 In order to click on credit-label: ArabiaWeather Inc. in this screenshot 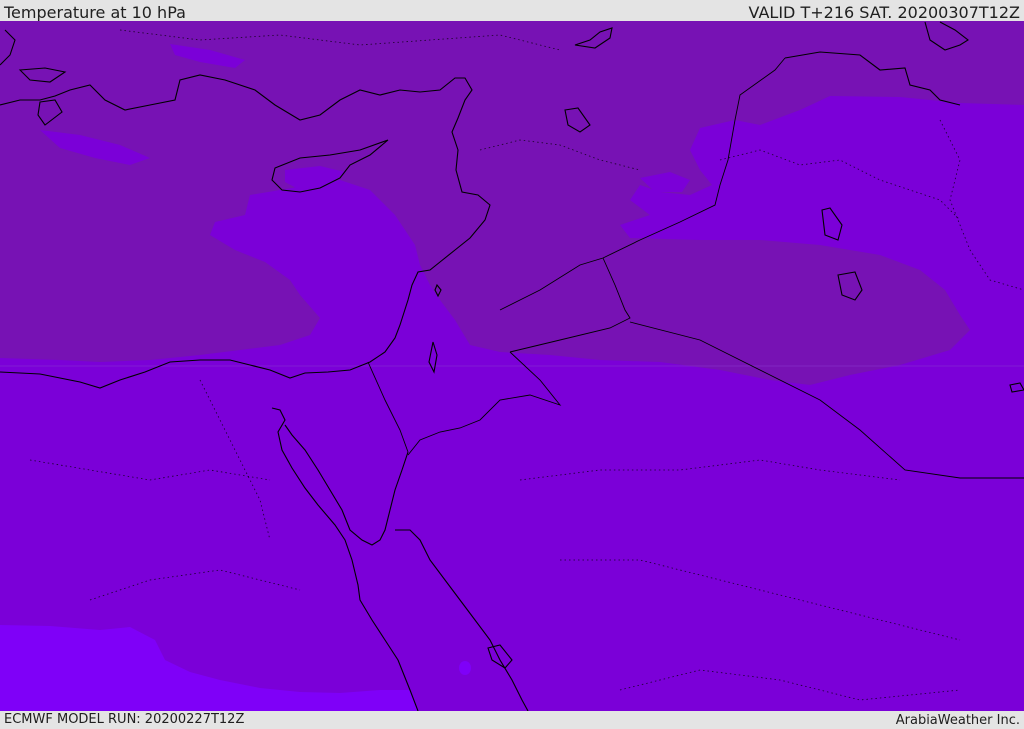, I will do `click(957, 720)`.